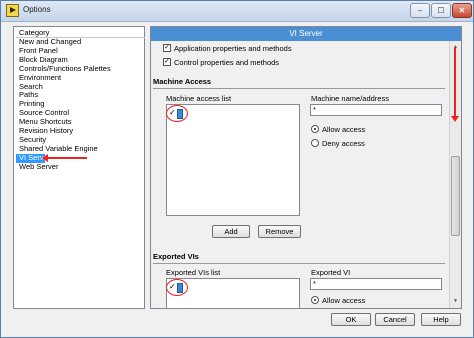 This screenshot has width=474, height=338. I want to click on scroll-thumb, so click(455, 196).